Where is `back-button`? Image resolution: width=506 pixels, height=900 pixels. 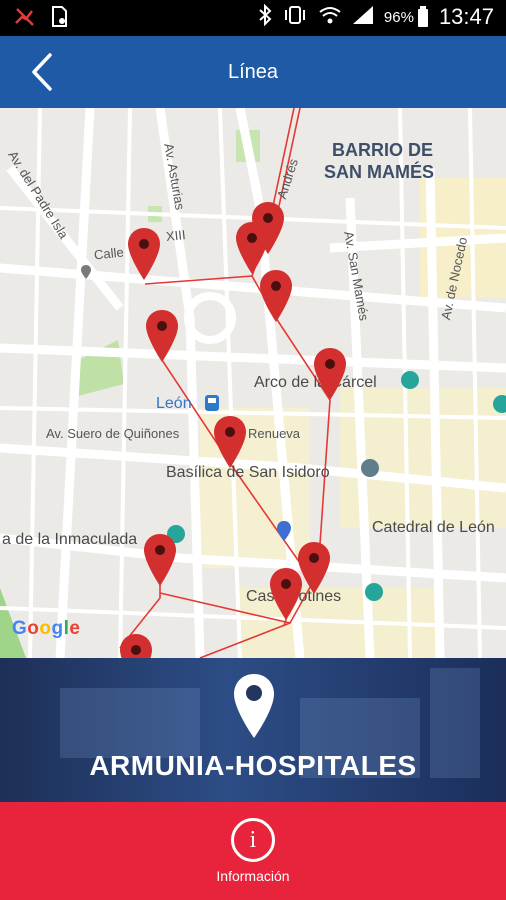
back-button is located at coordinates (42, 72).